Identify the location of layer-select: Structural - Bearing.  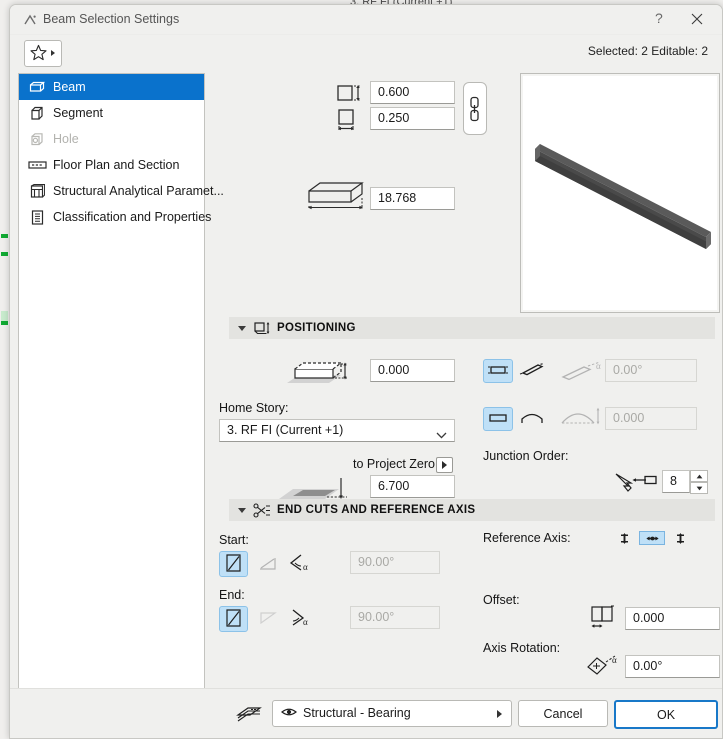
(392, 713).